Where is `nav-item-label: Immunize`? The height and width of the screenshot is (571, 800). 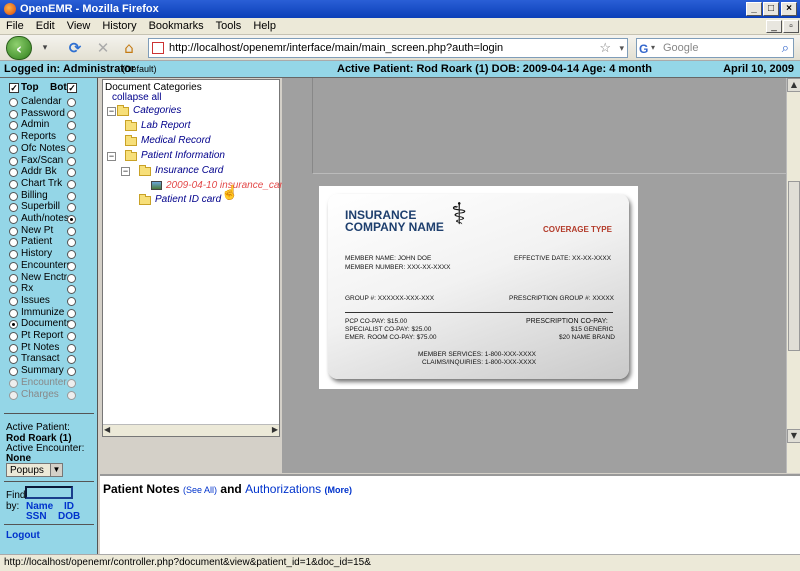 nav-item-label: Immunize is located at coordinates (42, 313).